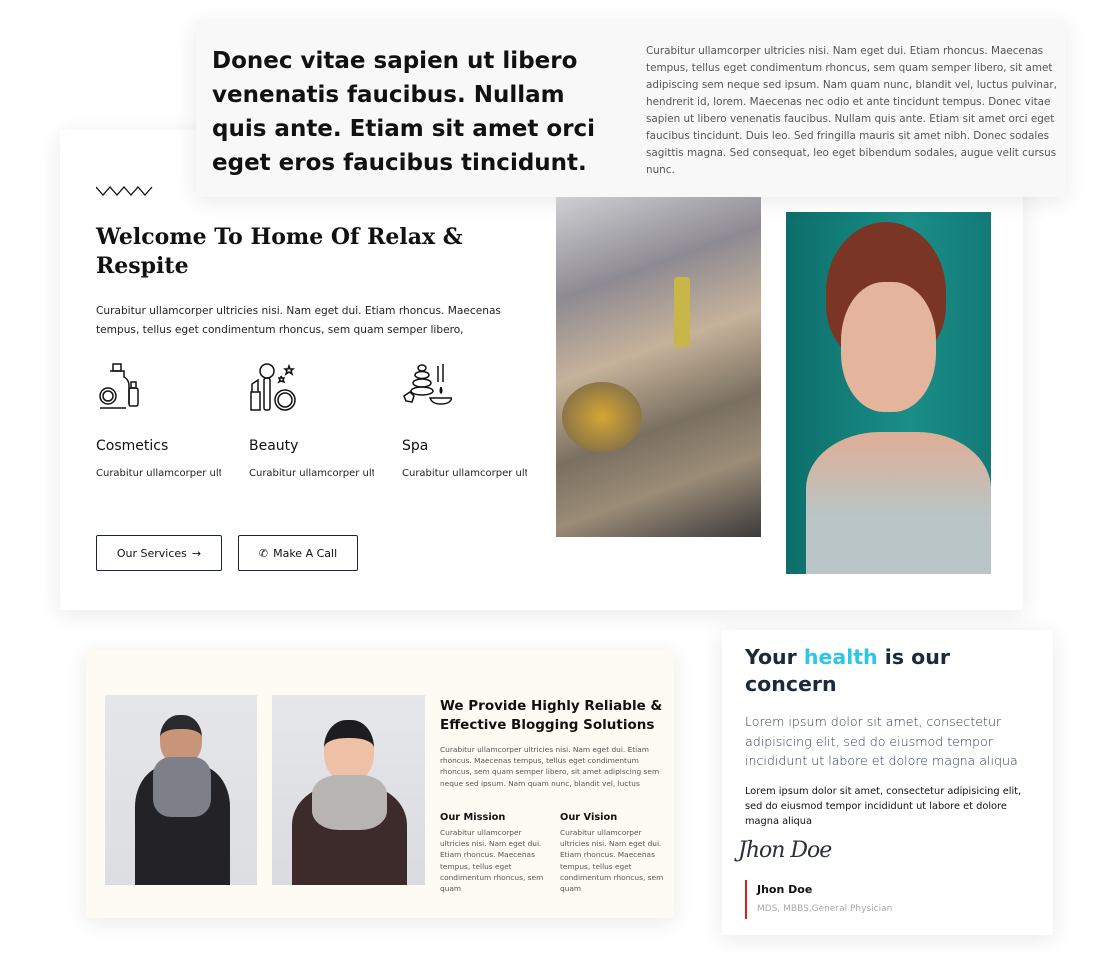 The height and width of the screenshot is (957, 1096). Describe the element at coordinates (658, 367) in the screenshot. I see `spa-products-photo` at that location.